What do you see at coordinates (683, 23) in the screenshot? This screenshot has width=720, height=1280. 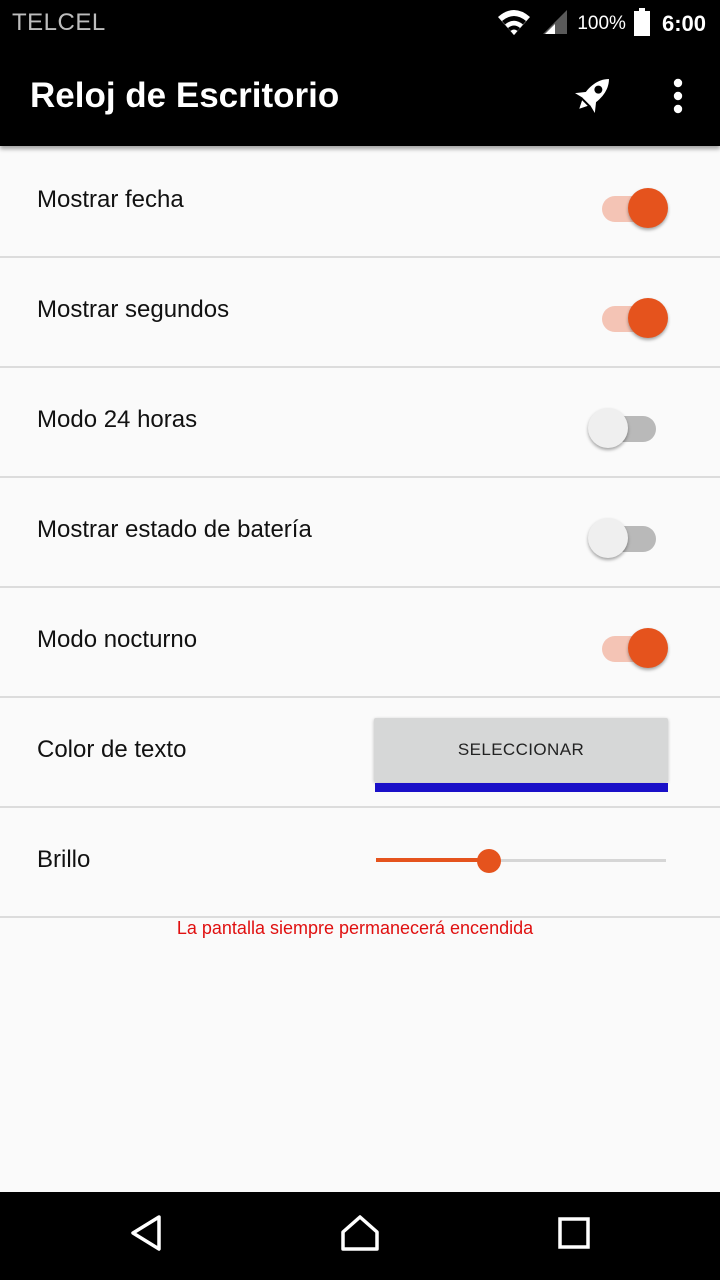 I see `clock-time: 6:00` at bounding box center [683, 23].